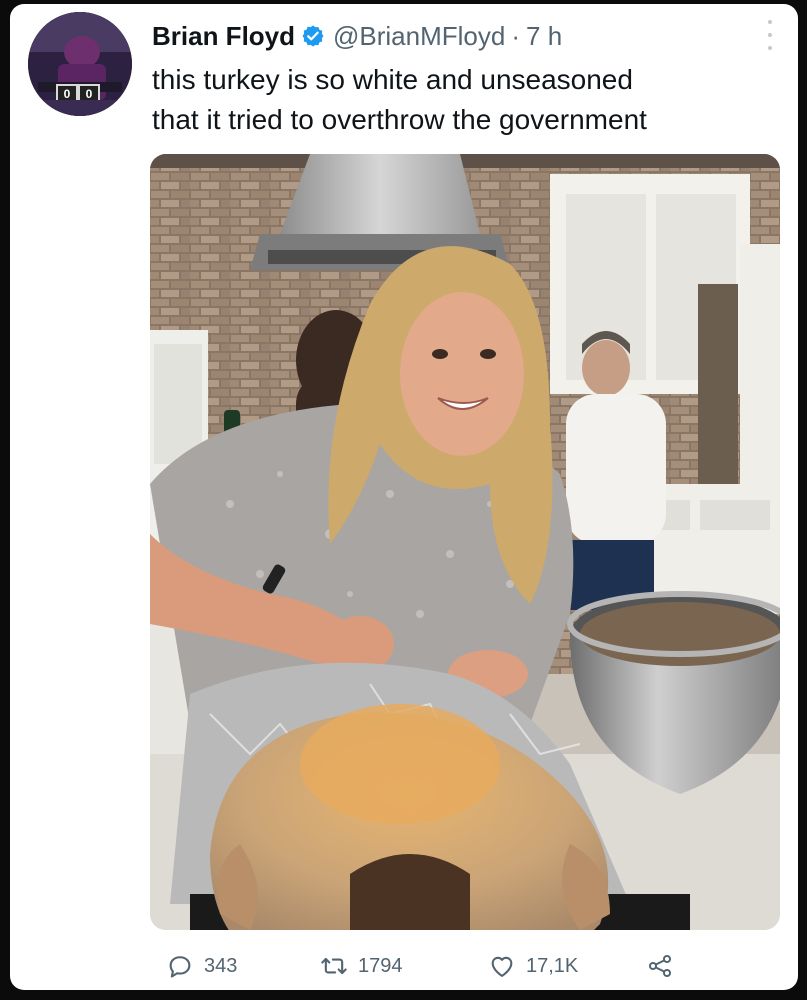  I want to click on tweet-header: Brian Floyd @BrianMFloyd · 7 h, so click(455, 36).